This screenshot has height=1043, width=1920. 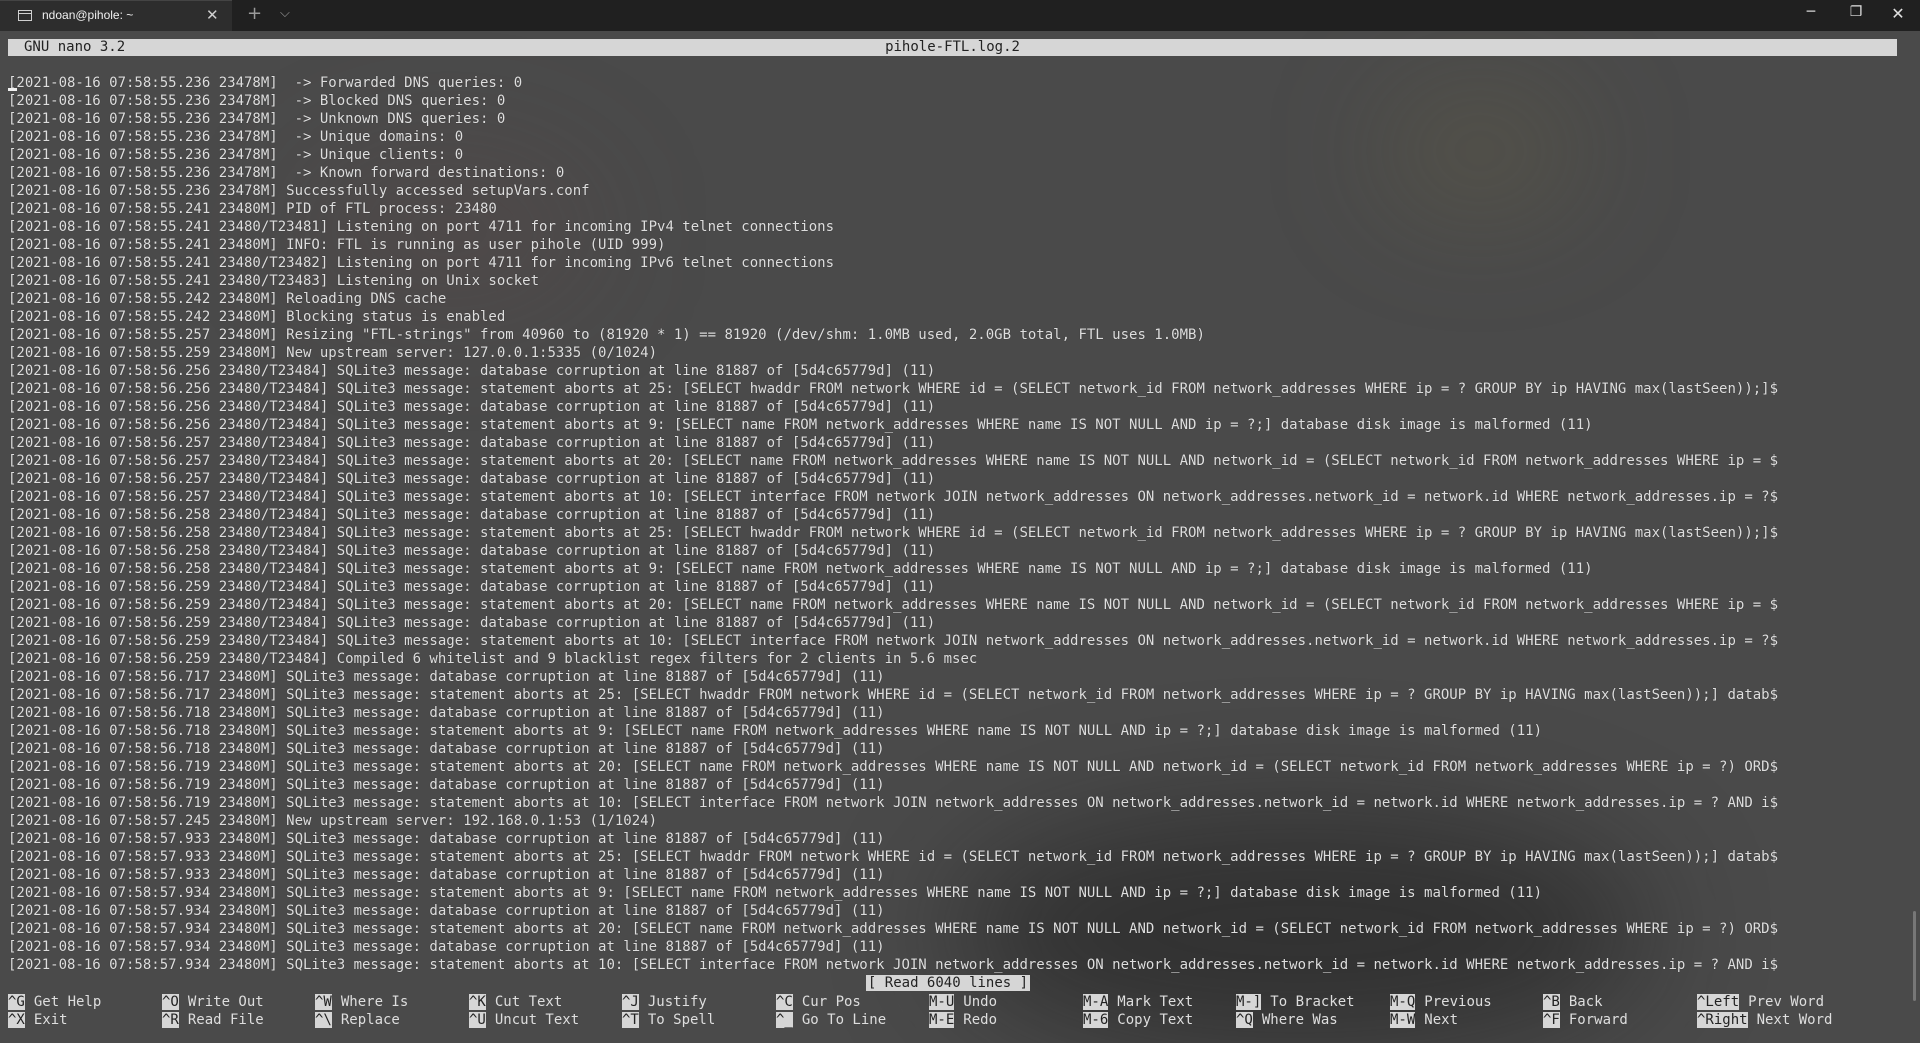 I want to click on shortcut-redo: M-E Redo, so click(x=963, y=1020).